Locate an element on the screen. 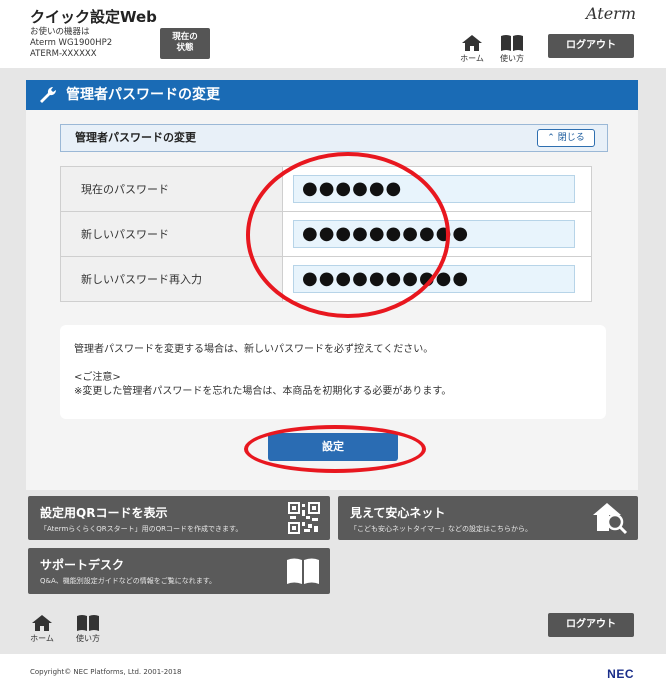 Image resolution: width=666 pixels, height=696 pixels. status-button-line1: 現在の is located at coordinates (185, 37).